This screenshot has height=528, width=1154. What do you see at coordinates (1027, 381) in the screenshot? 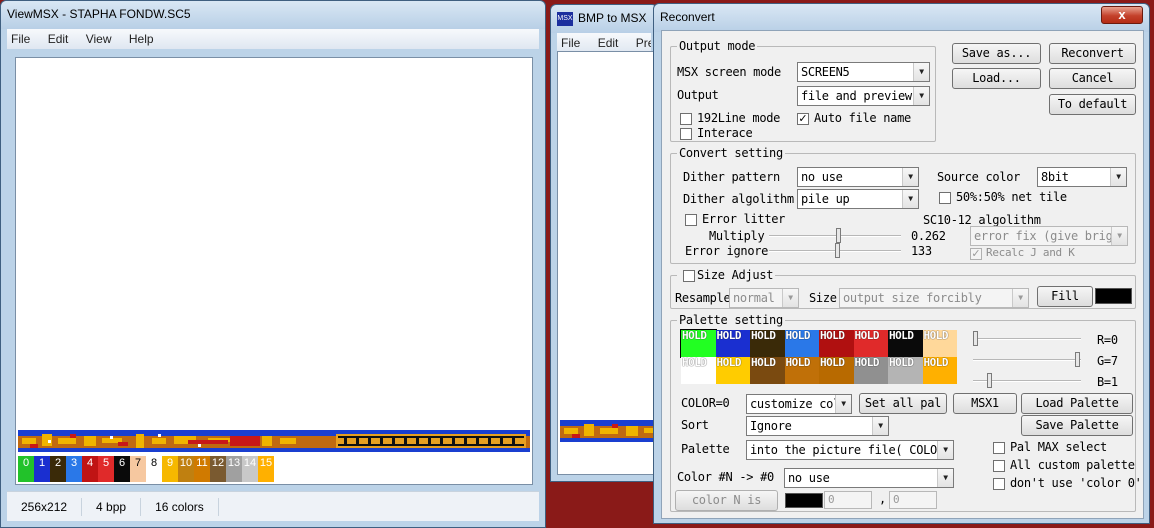
I see `blue-slider` at bounding box center [1027, 381].